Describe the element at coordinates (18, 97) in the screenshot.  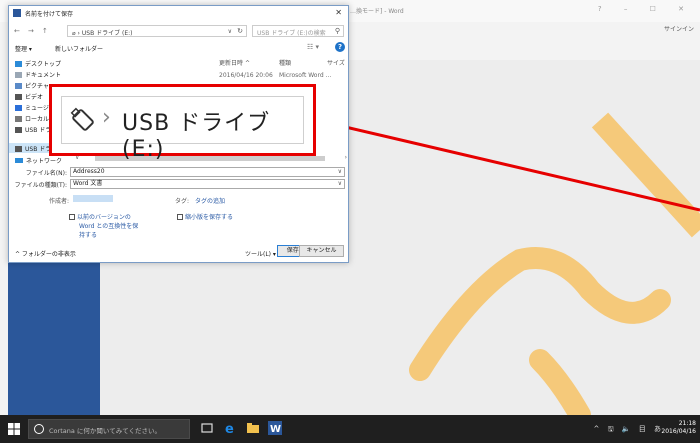
I see `videos-icon` at that location.